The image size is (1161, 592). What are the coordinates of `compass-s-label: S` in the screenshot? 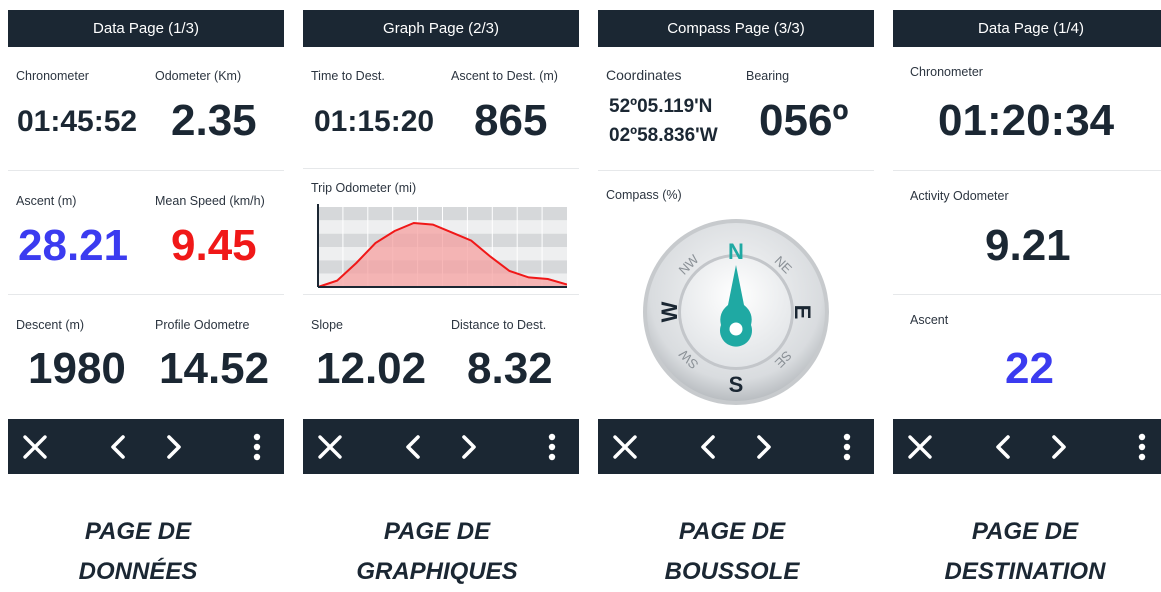 It's located at (736, 384).